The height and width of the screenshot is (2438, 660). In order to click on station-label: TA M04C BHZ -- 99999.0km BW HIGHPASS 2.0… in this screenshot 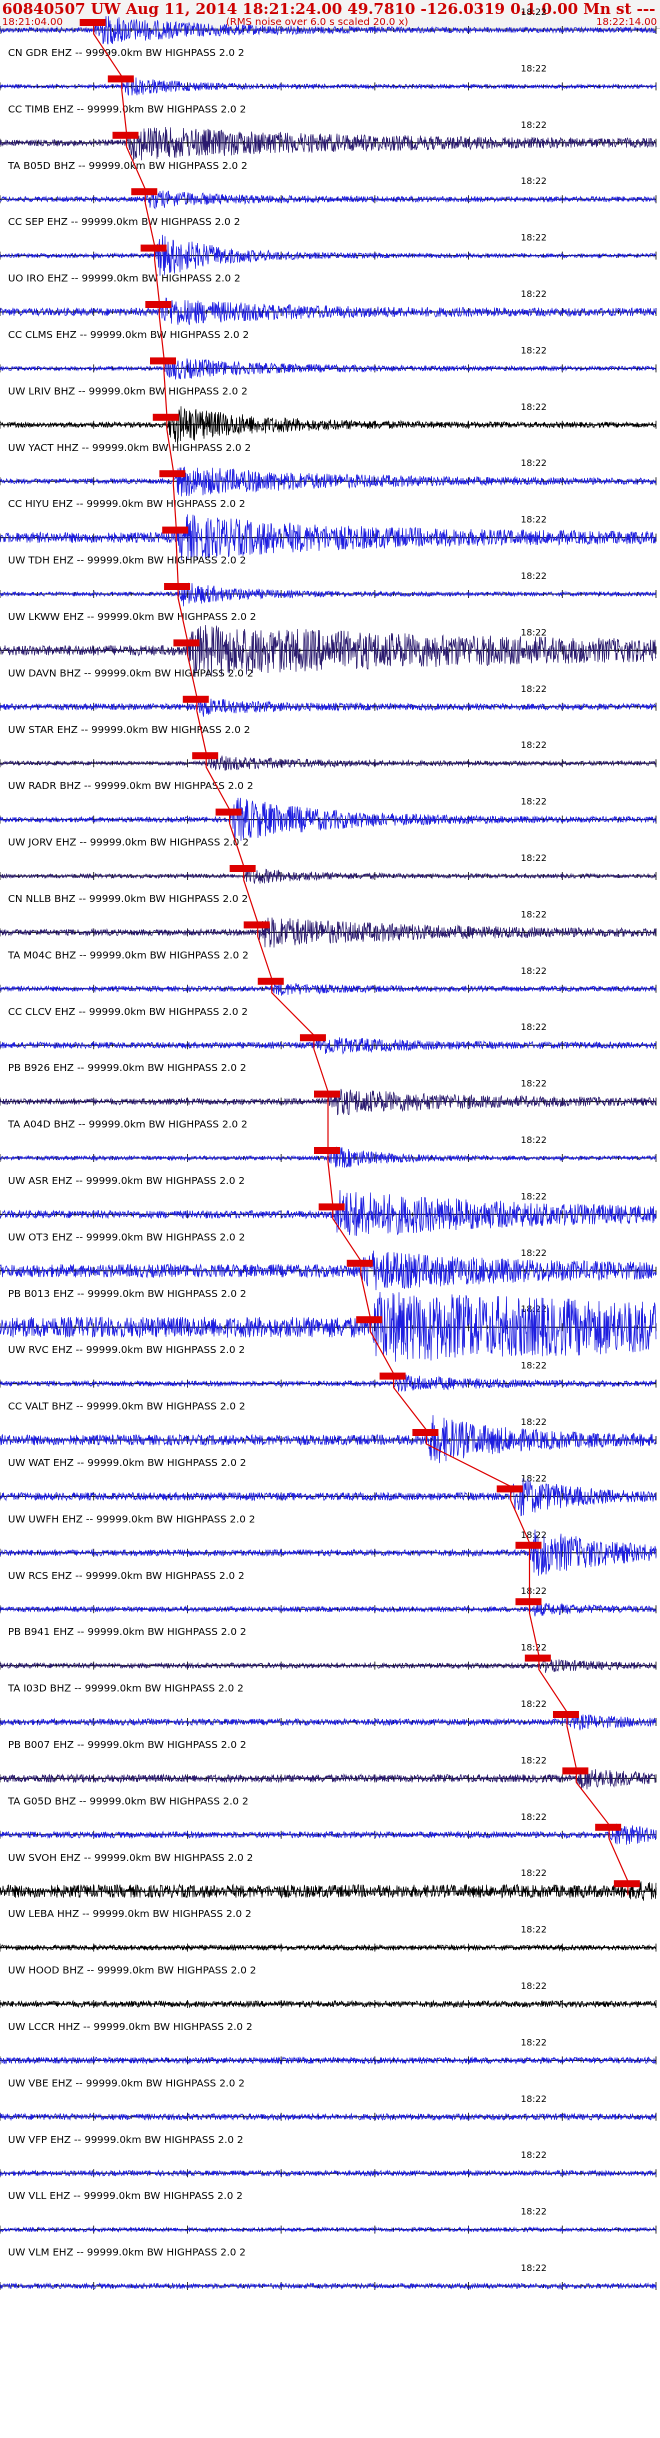, I will do `click(128, 955)`.